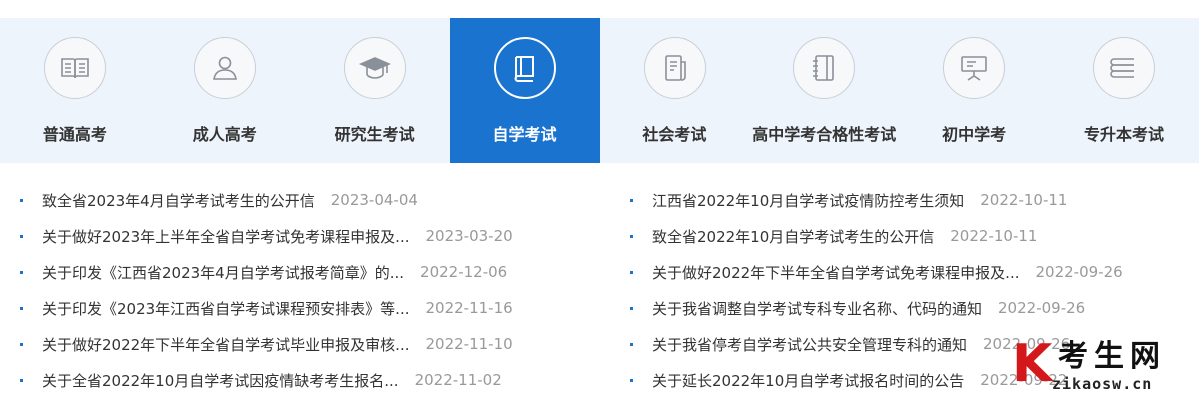 Image resolution: width=1199 pixels, height=402 pixels. What do you see at coordinates (178, 200) in the screenshot?
I see `news-title-link: 致全省2023年4月自学考试考生的公开信` at bounding box center [178, 200].